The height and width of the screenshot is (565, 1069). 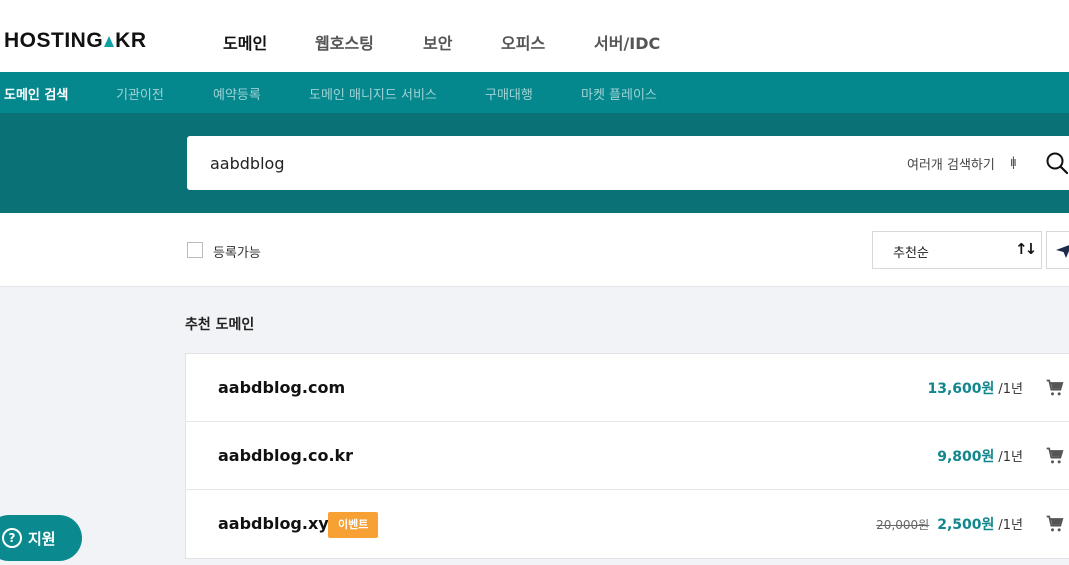 I want to click on price-info: 13,600원/1년, so click(x=975, y=388).